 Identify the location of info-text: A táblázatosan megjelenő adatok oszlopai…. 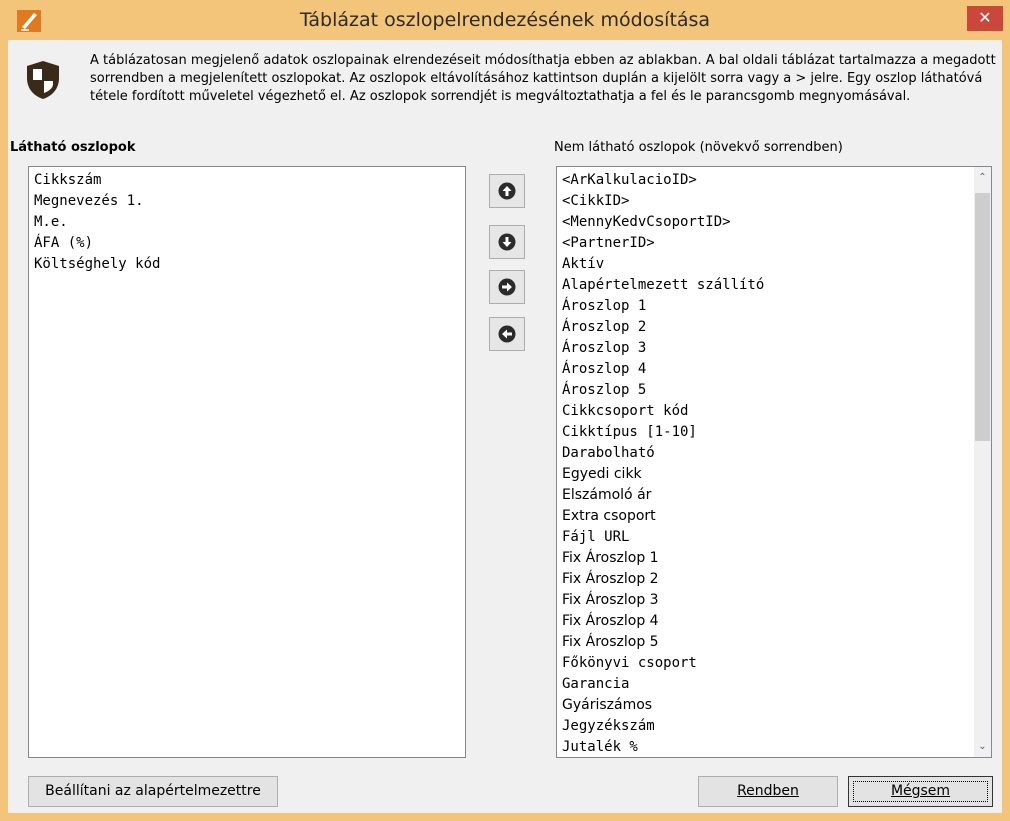
(543, 78).